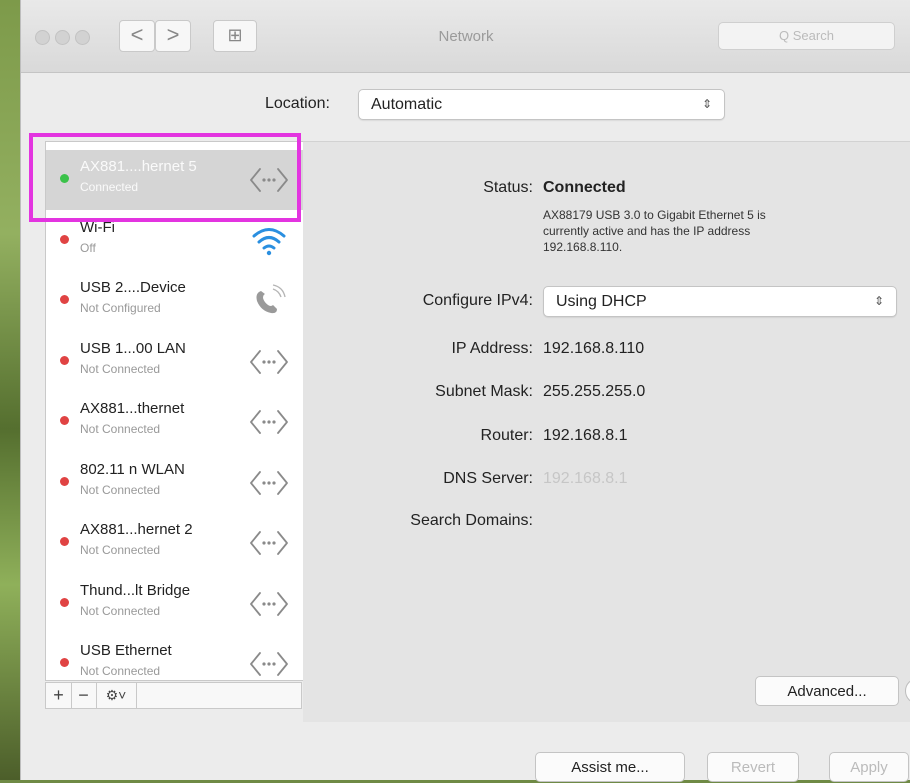 Image resolution: width=910 pixels, height=783 pixels. Describe the element at coordinates (174, 301) in the screenshot. I see `service-item: USB 2....Device Not Configured` at that location.